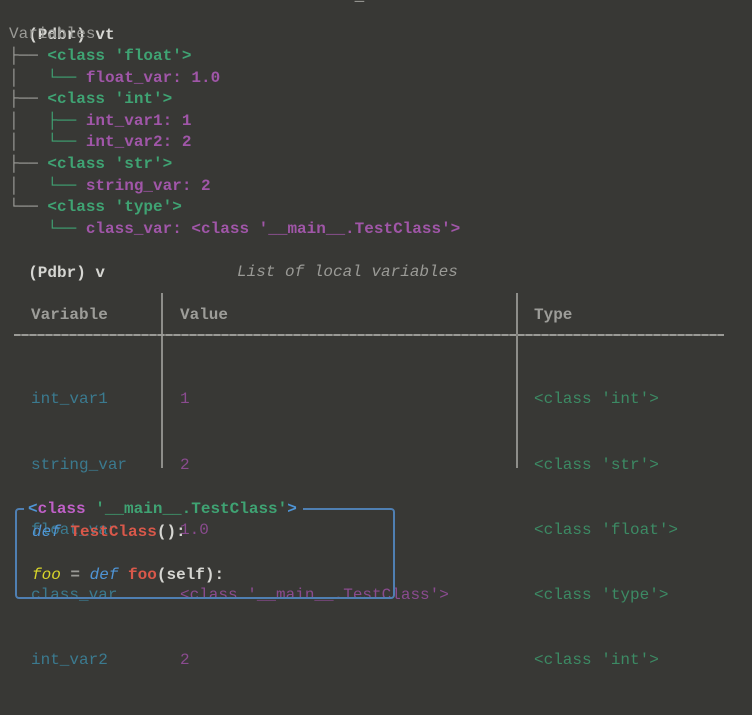 This screenshot has width=752, height=715. Describe the element at coordinates (128, 575) in the screenshot. I see `code-line-method: foo = def foo(self):` at that location.